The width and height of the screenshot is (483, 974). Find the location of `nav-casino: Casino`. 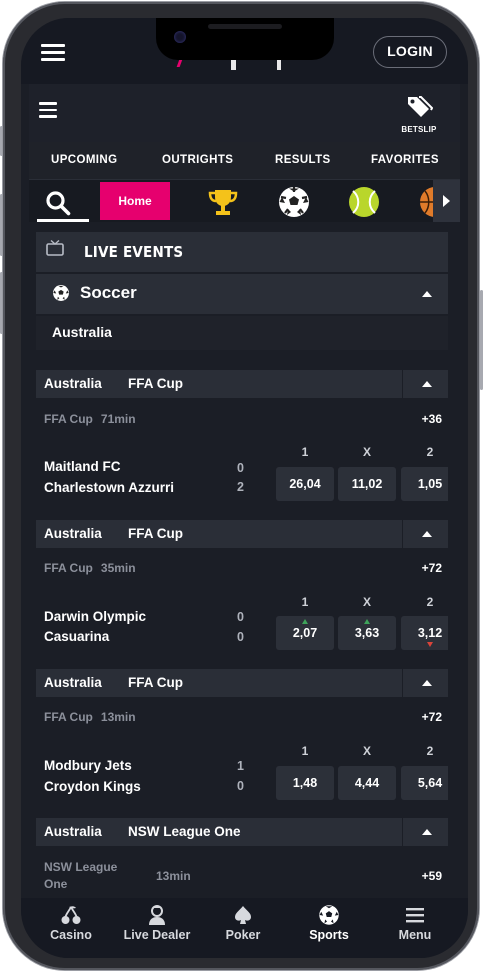

nav-casino: Casino is located at coordinates (71, 923).